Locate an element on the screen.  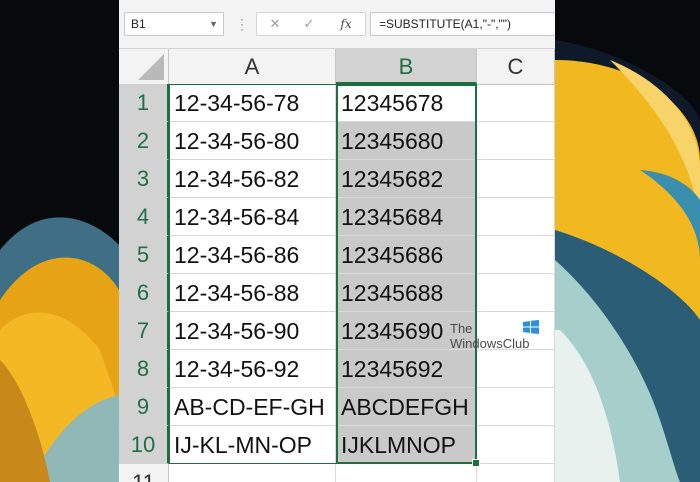
row-header: 2 is located at coordinates (144, 141).